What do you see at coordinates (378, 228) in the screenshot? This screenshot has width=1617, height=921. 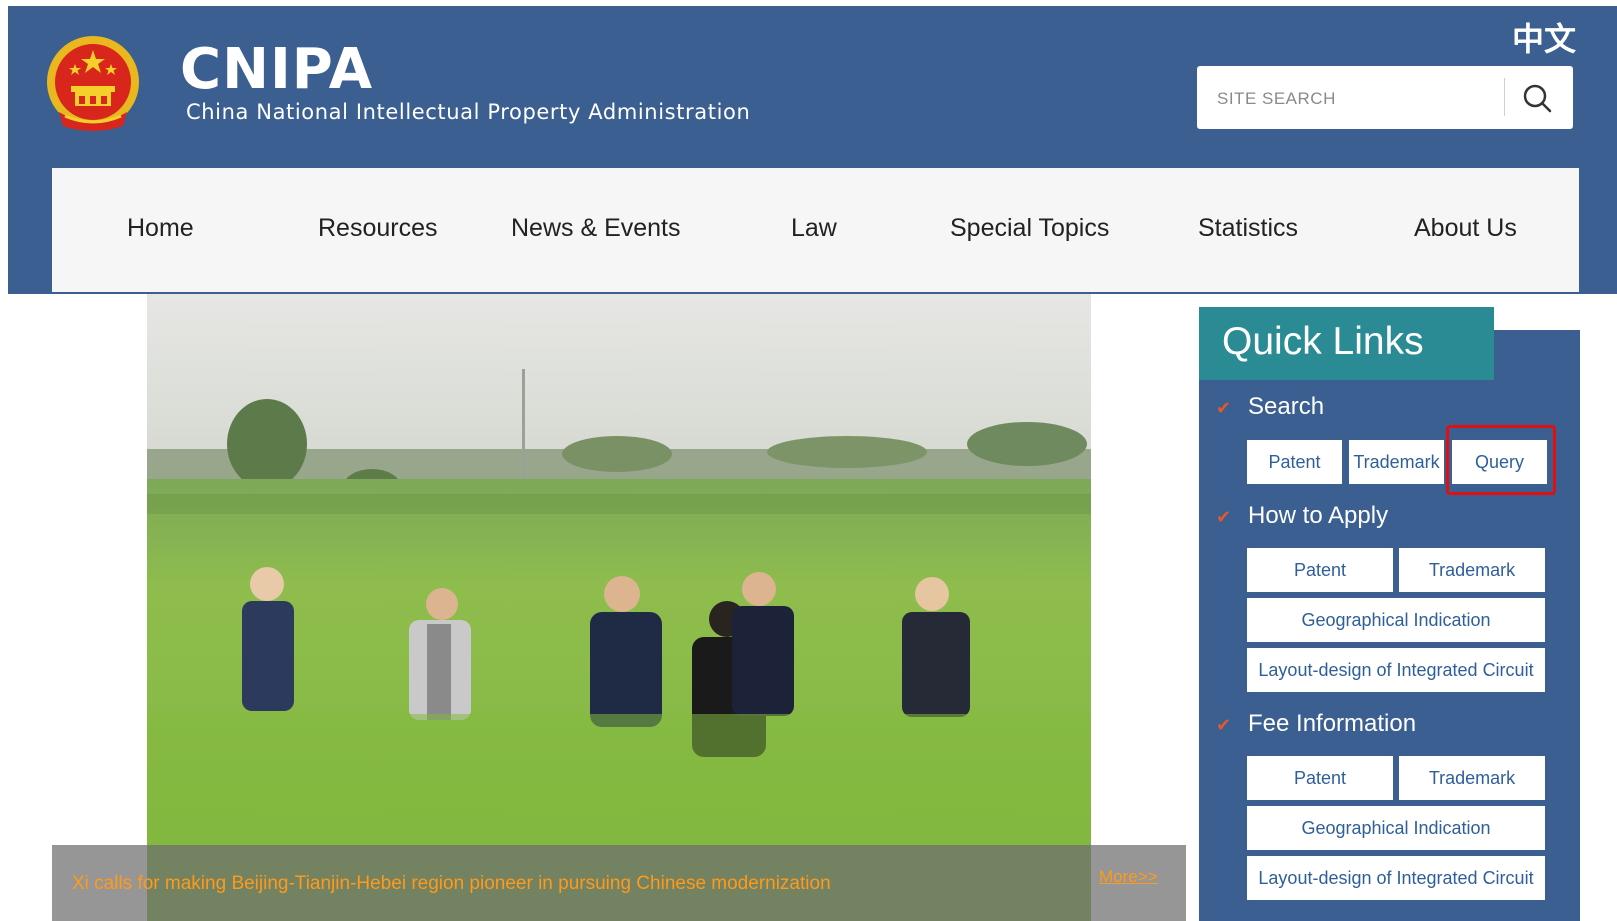 I see `nav-item-resources: Resources` at bounding box center [378, 228].